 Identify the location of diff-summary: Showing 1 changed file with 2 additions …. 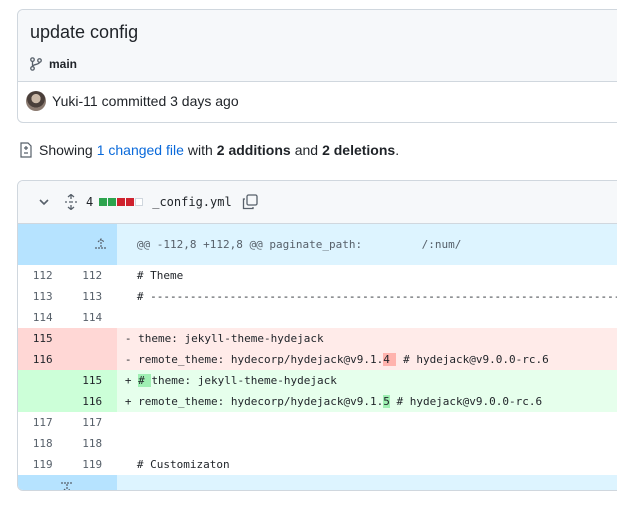
(209, 150).